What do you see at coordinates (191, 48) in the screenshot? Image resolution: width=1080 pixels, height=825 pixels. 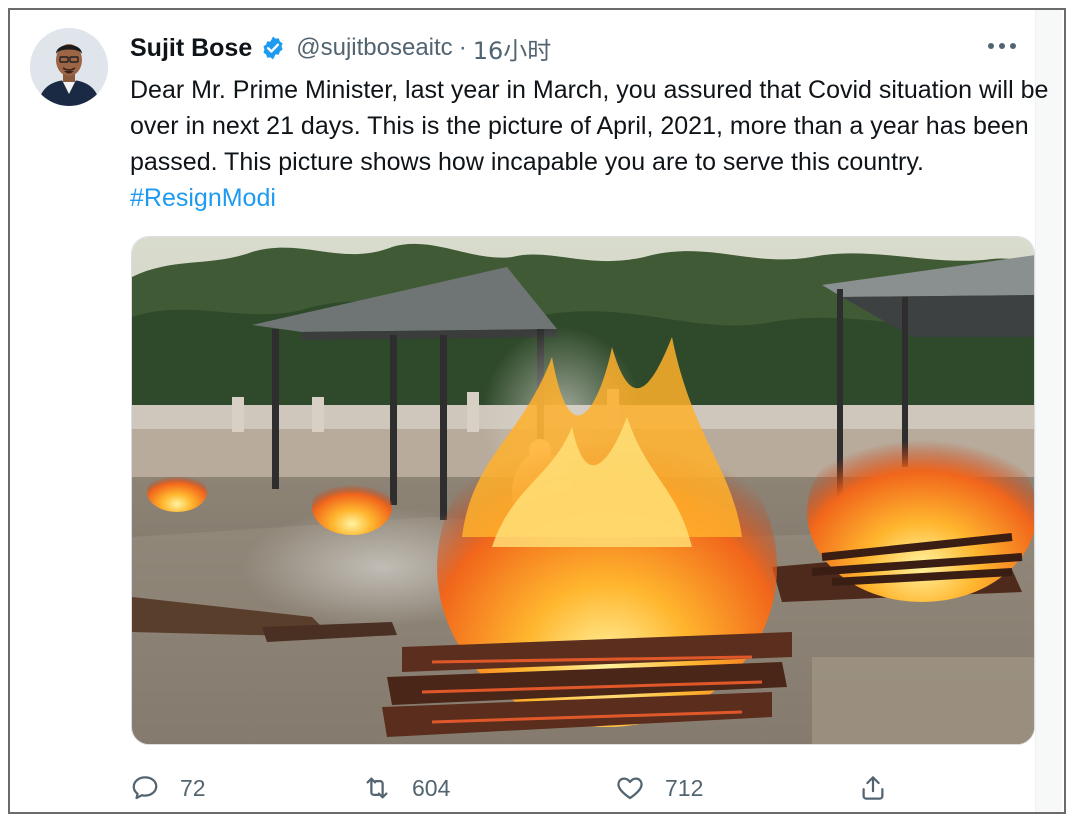 I see `author-name: Sujit Bose` at bounding box center [191, 48].